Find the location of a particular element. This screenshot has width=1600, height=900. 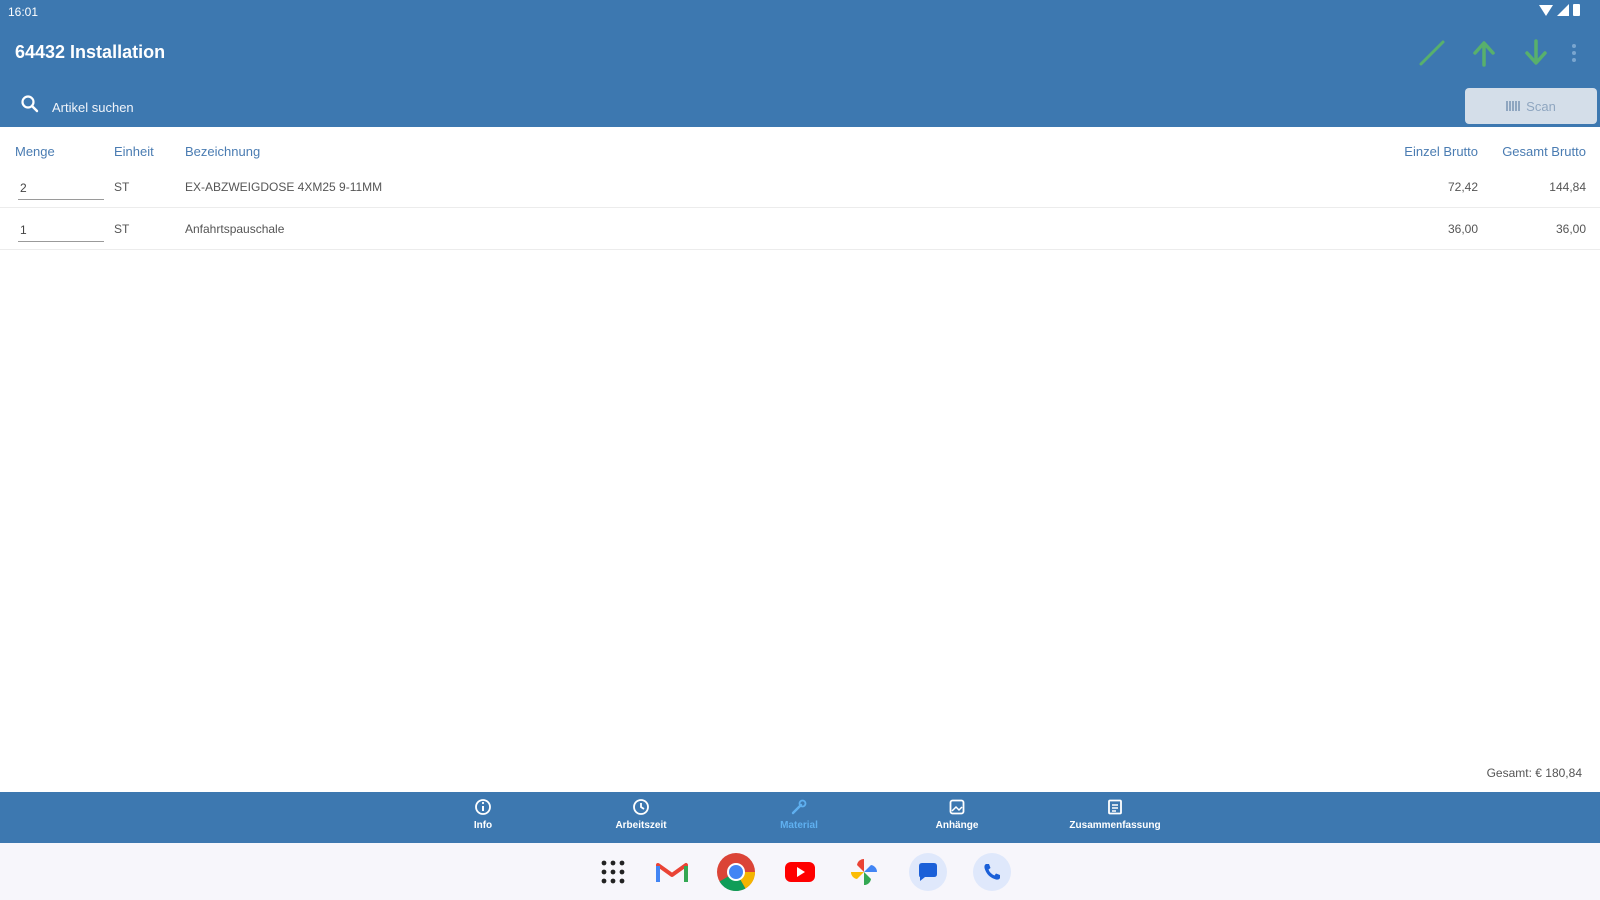

info-icon is located at coordinates (483, 807).